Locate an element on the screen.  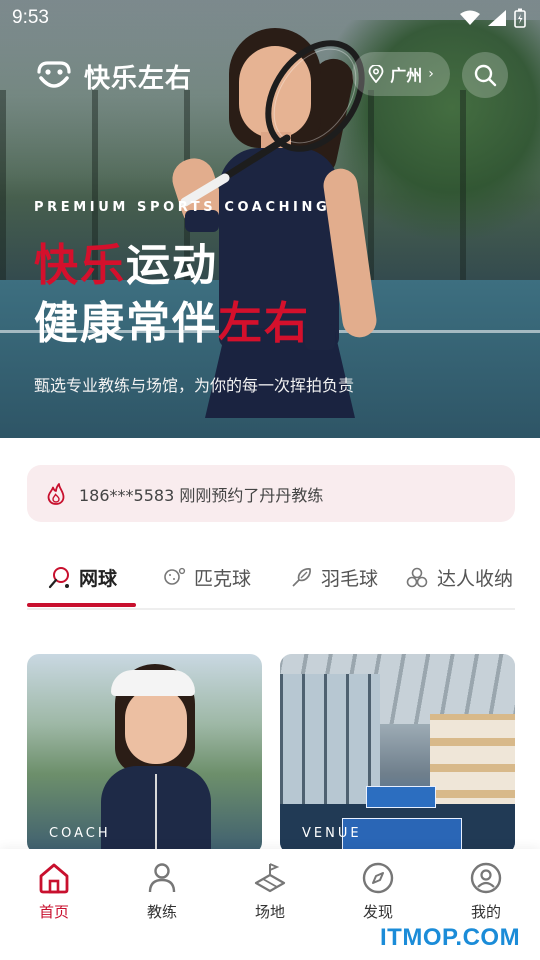
tab-tennis: 网球 is located at coordinates (82, 577).